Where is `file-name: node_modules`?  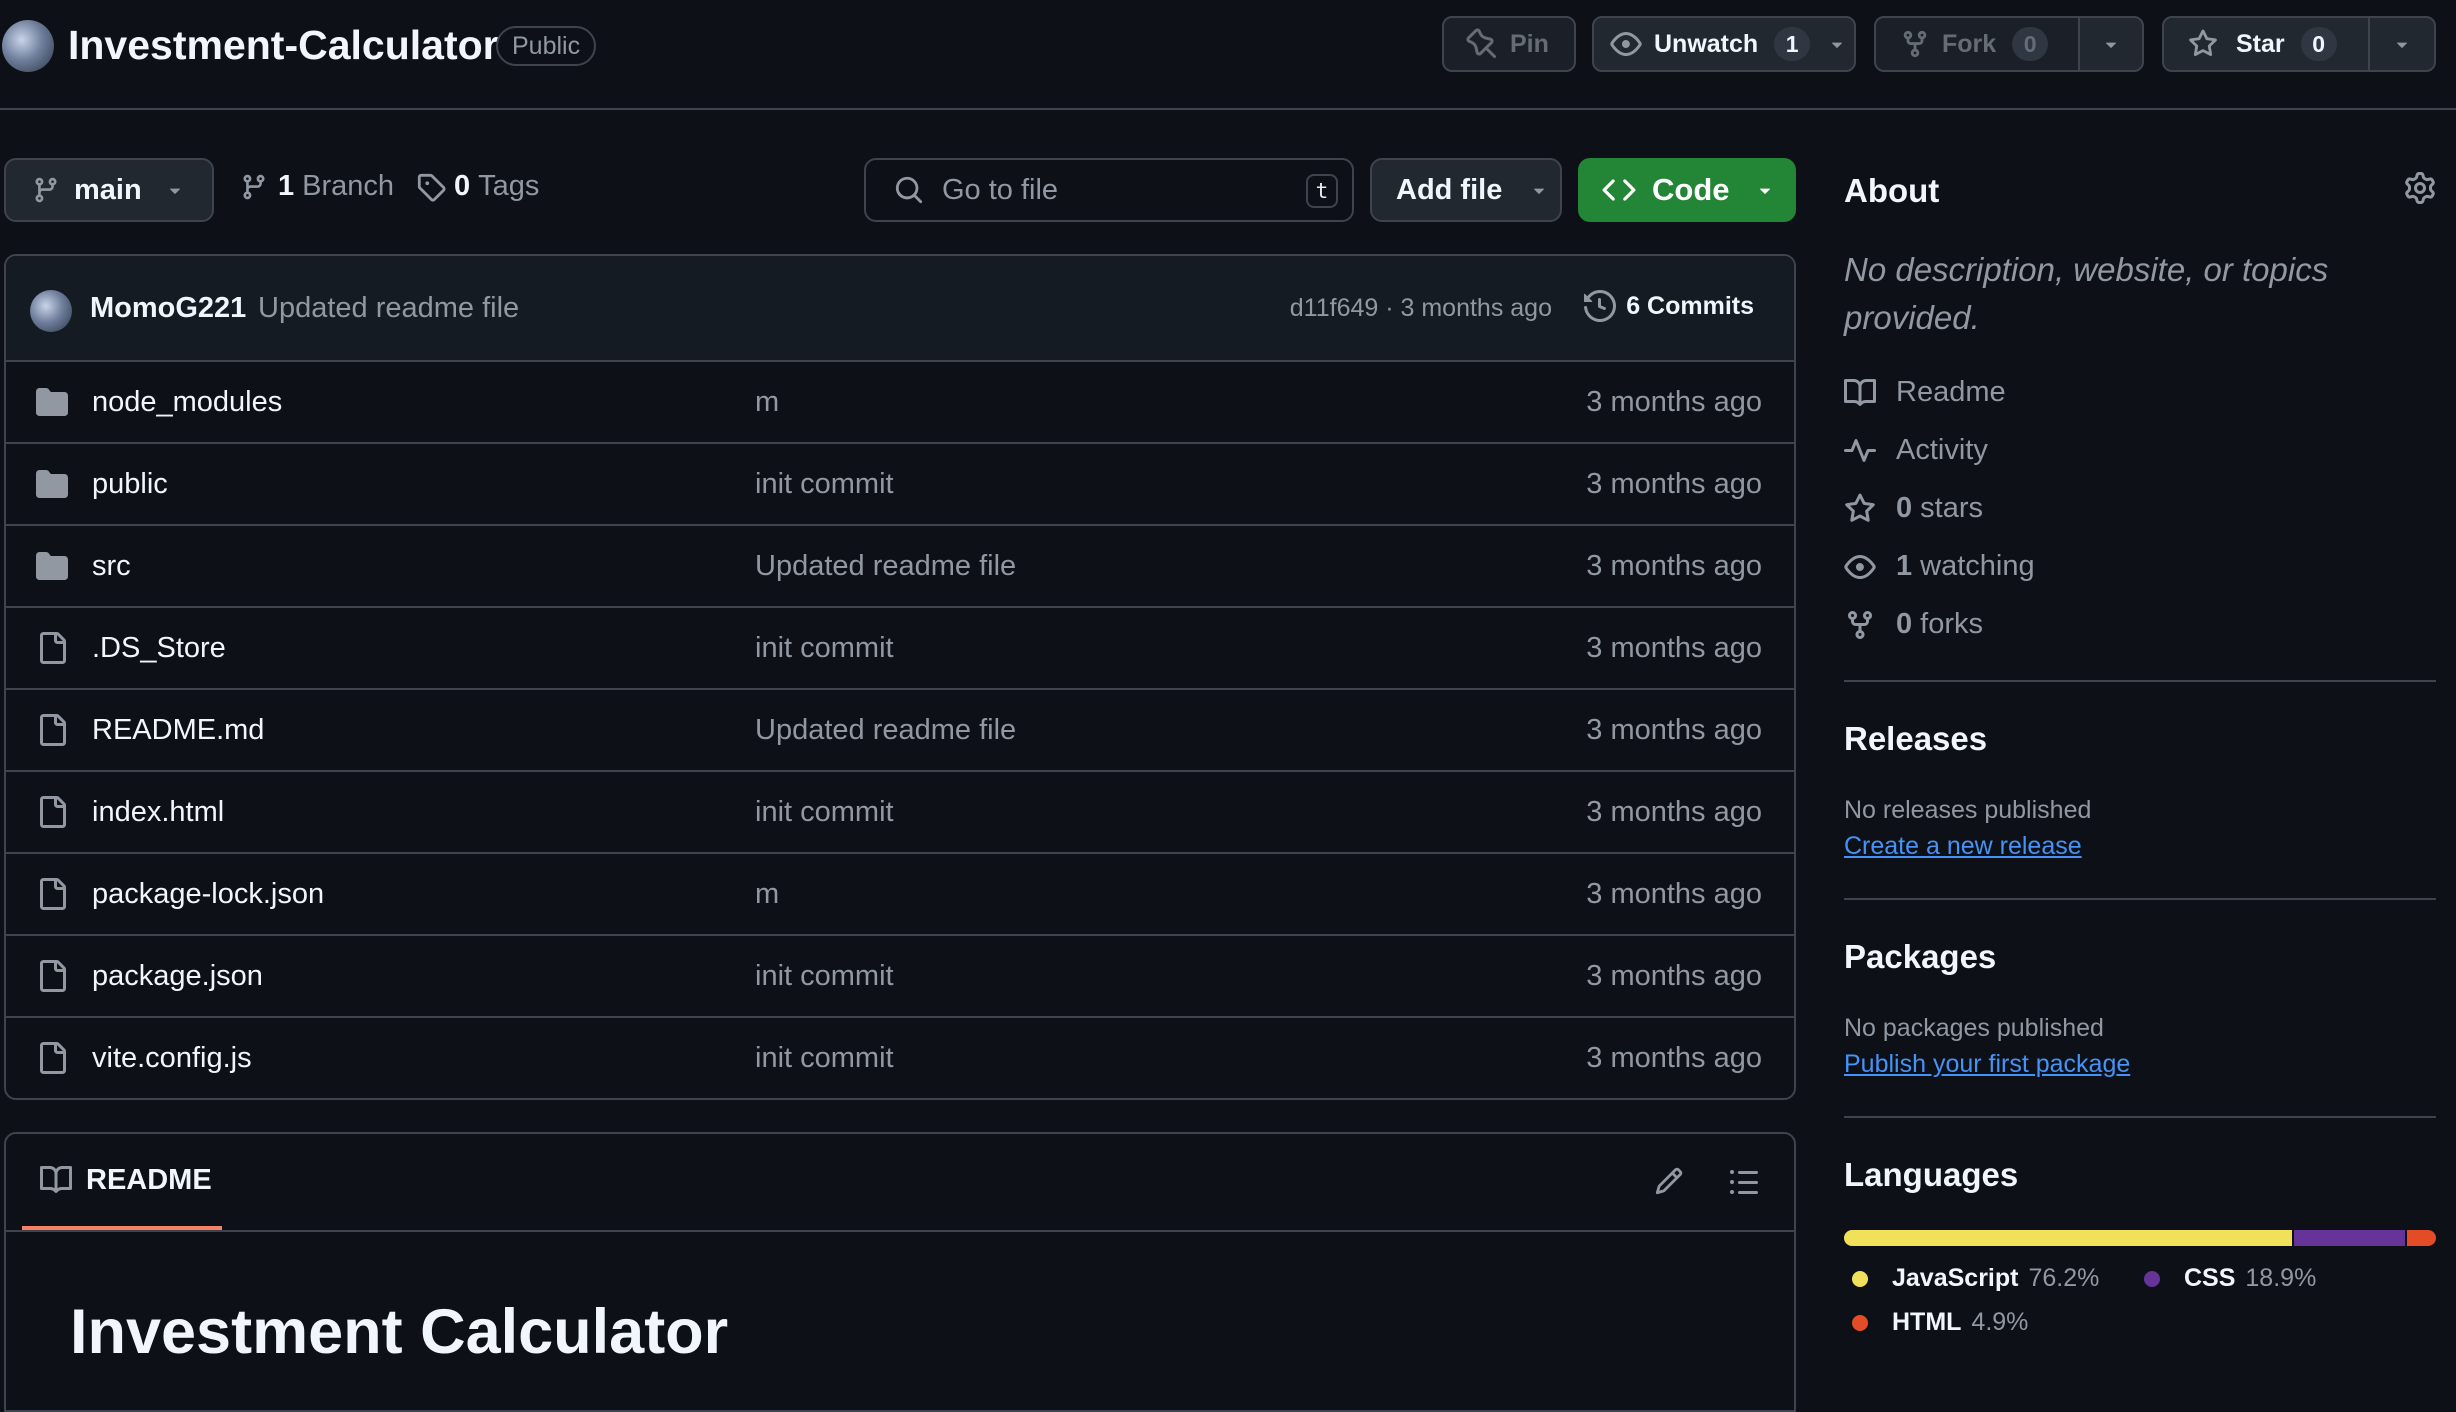 file-name: node_modules is located at coordinates (187, 402).